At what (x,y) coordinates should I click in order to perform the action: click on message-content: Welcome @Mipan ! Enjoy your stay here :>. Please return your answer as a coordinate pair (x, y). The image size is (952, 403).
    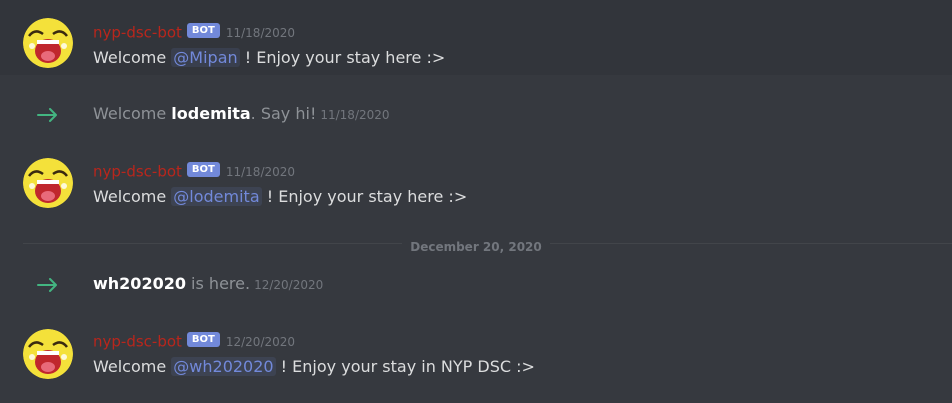
    Looking at the image, I should click on (269, 58).